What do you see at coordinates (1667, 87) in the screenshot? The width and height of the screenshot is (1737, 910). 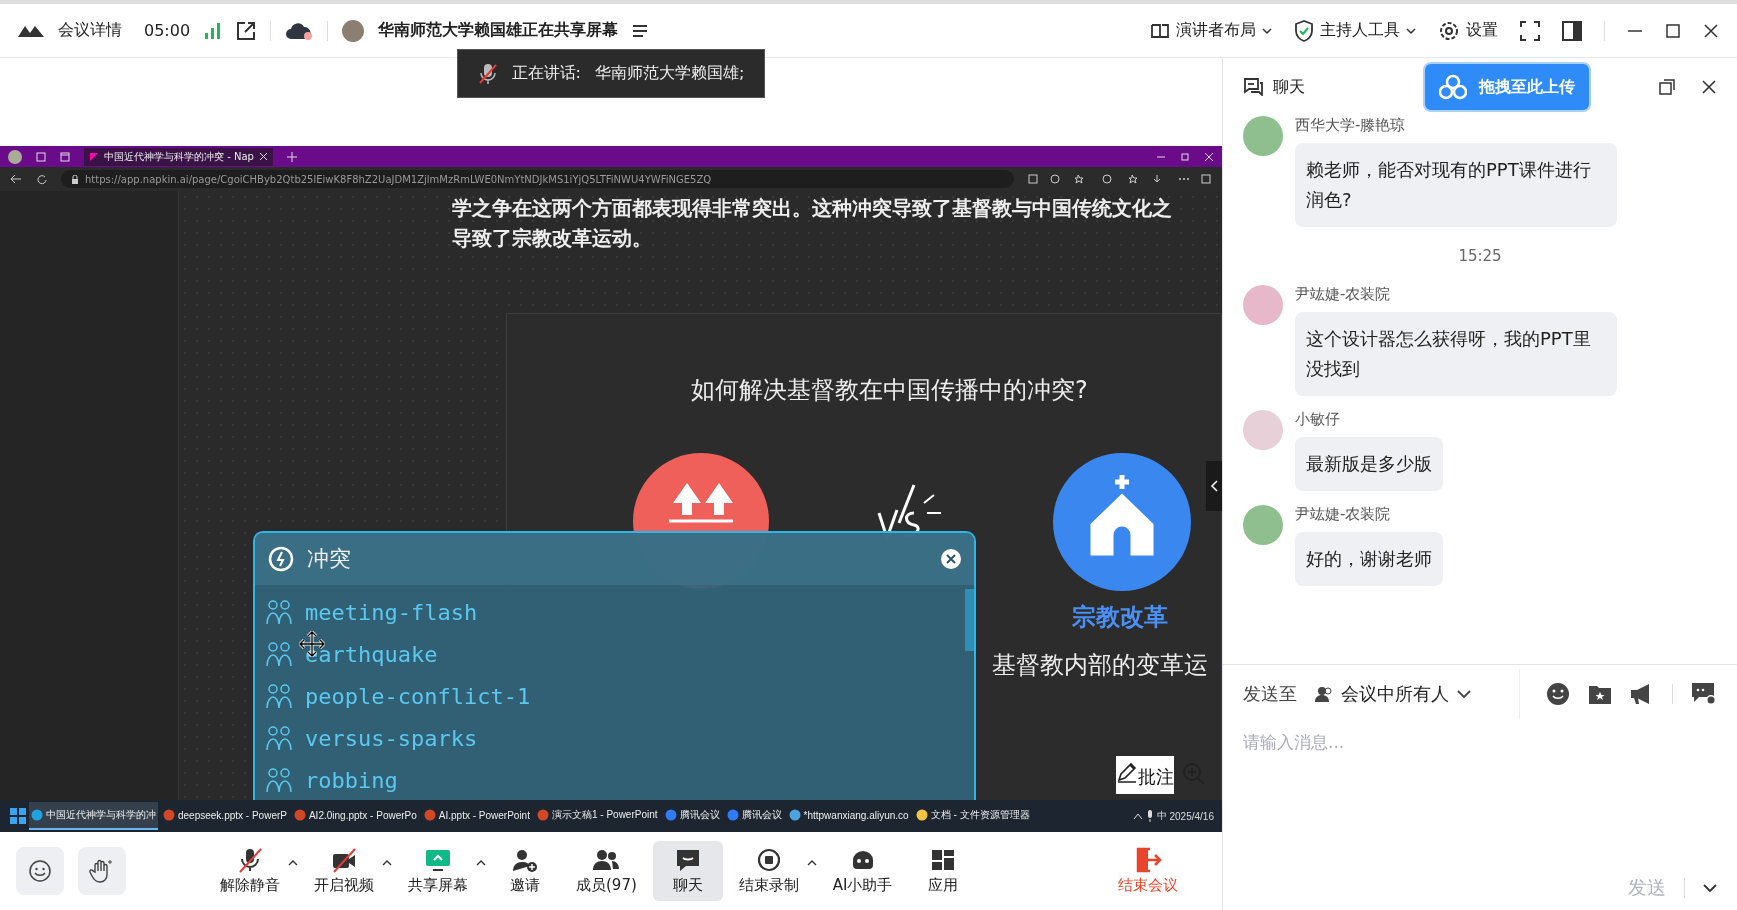 I see `pop-out-icon` at bounding box center [1667, 87].